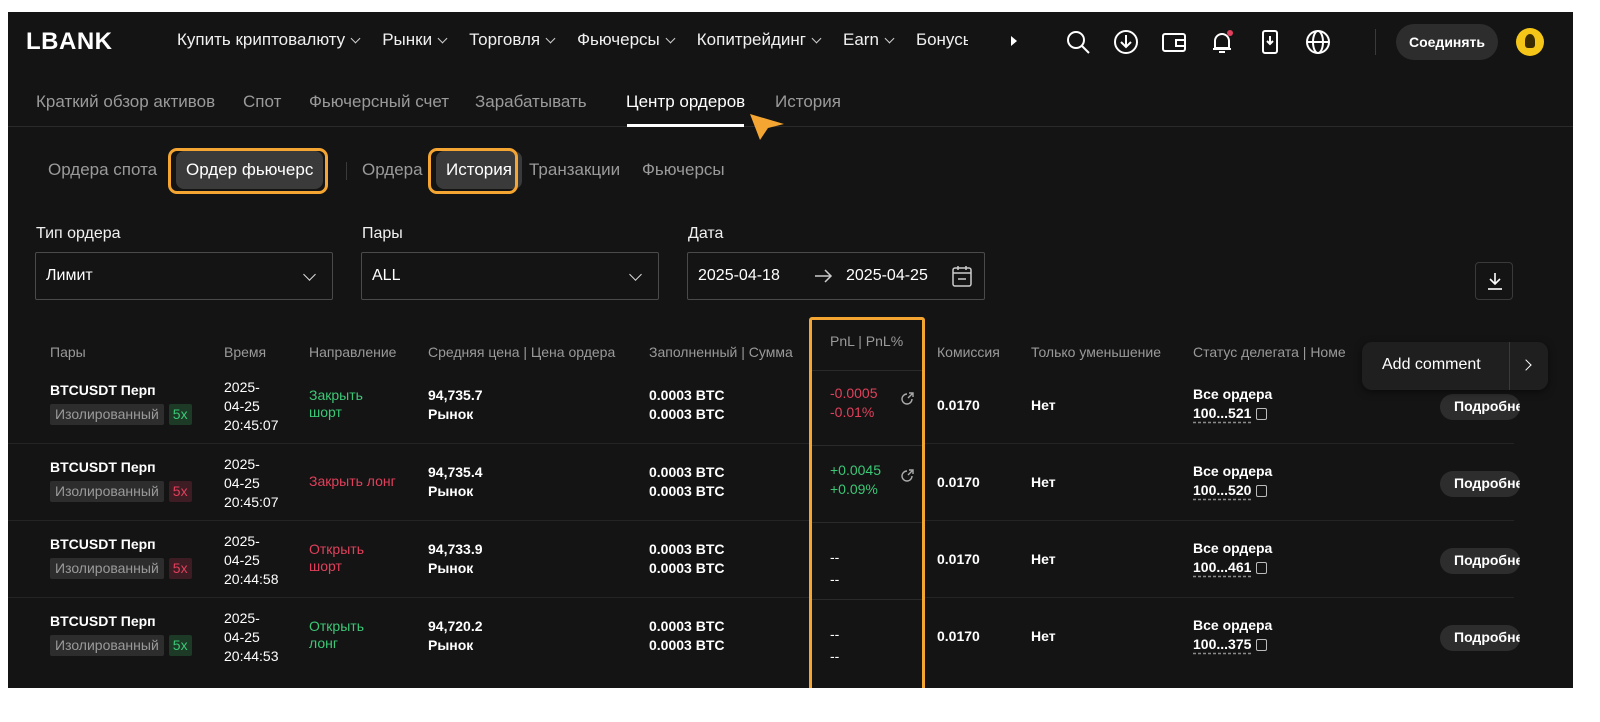  I want to click on subtab-futures: Фьючерсы, so click(683, 170).